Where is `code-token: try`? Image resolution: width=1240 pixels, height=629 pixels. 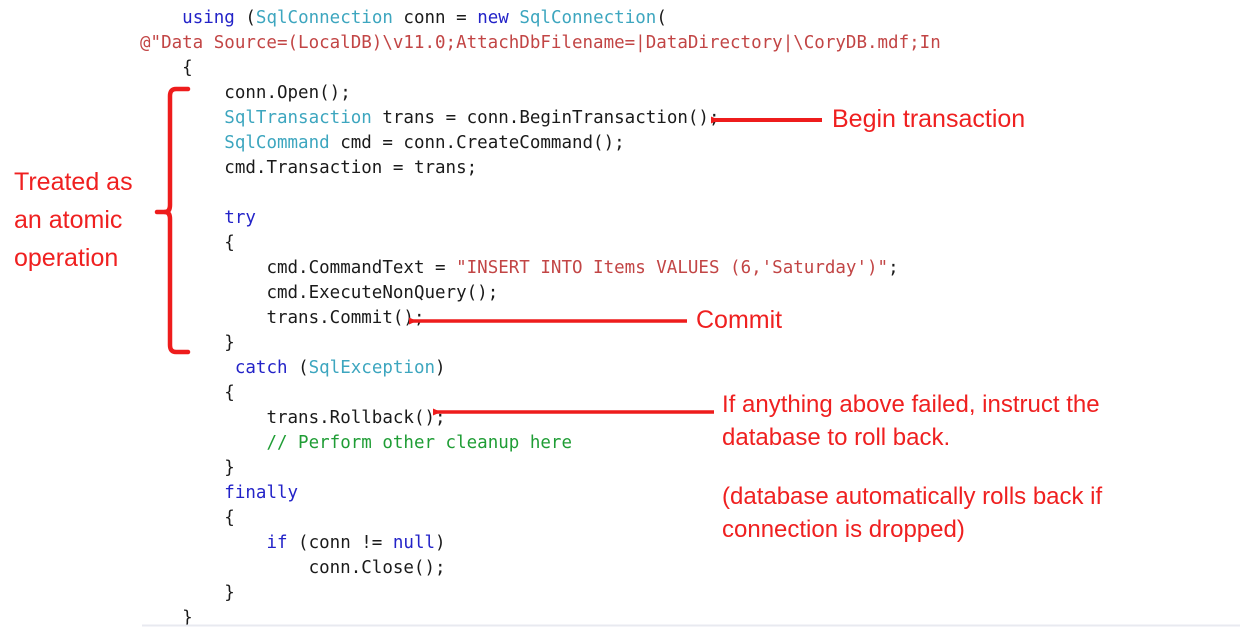
code-token: try is located at coordinates (240, 218).